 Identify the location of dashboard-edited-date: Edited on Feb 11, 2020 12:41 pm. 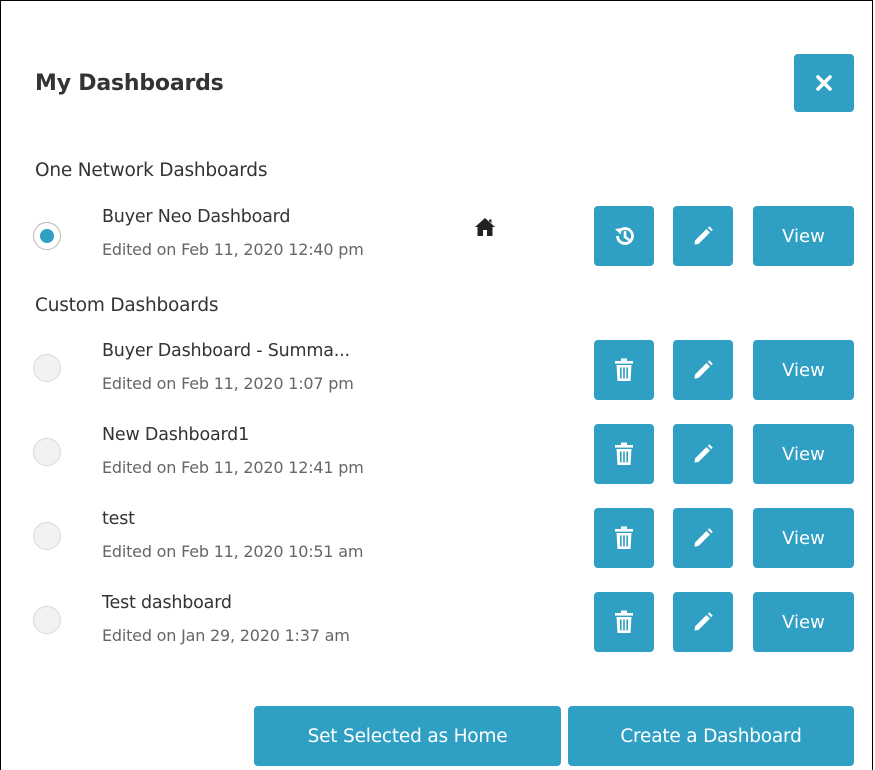
(233, 467).